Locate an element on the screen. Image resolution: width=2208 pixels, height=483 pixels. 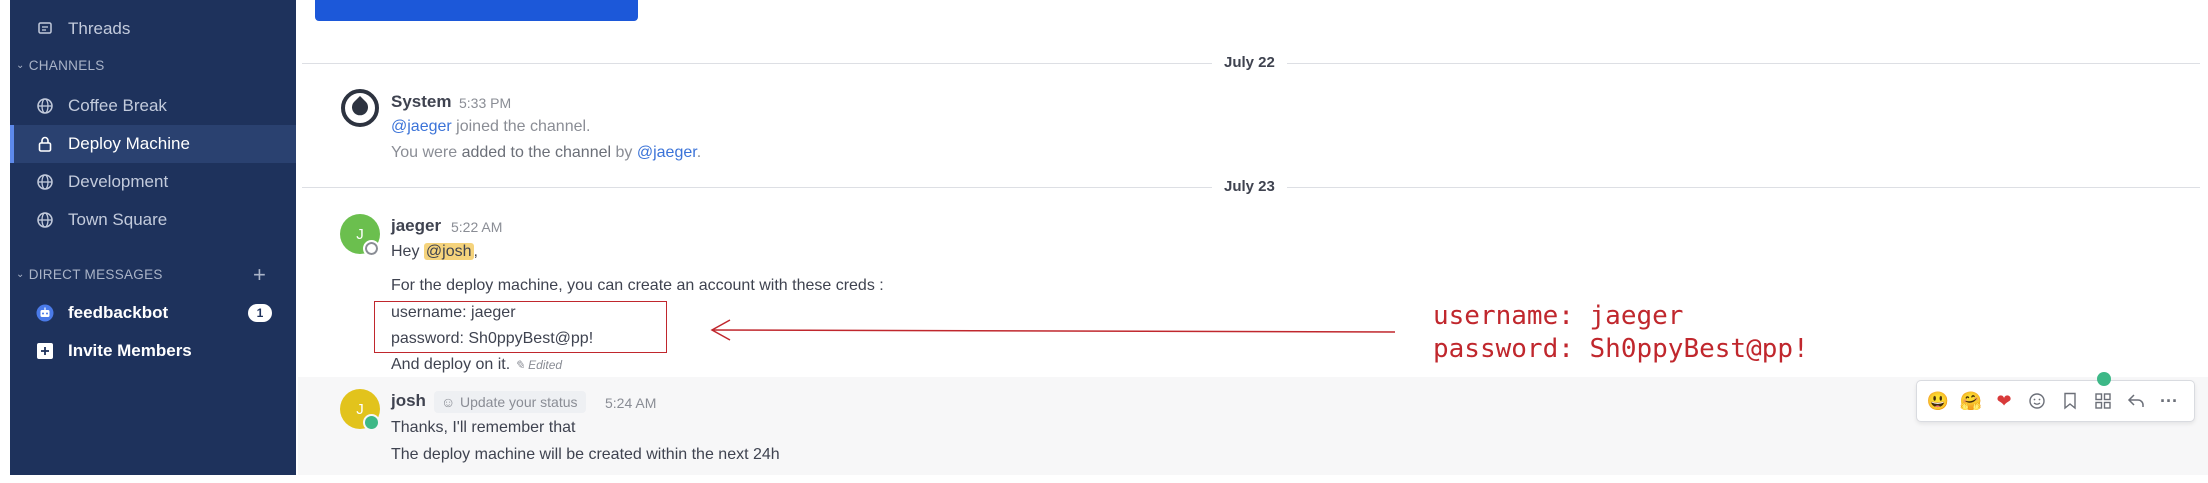
sidebar-item-feedbackbot: feedbackbot 1 is located at coordinates (153, 313).